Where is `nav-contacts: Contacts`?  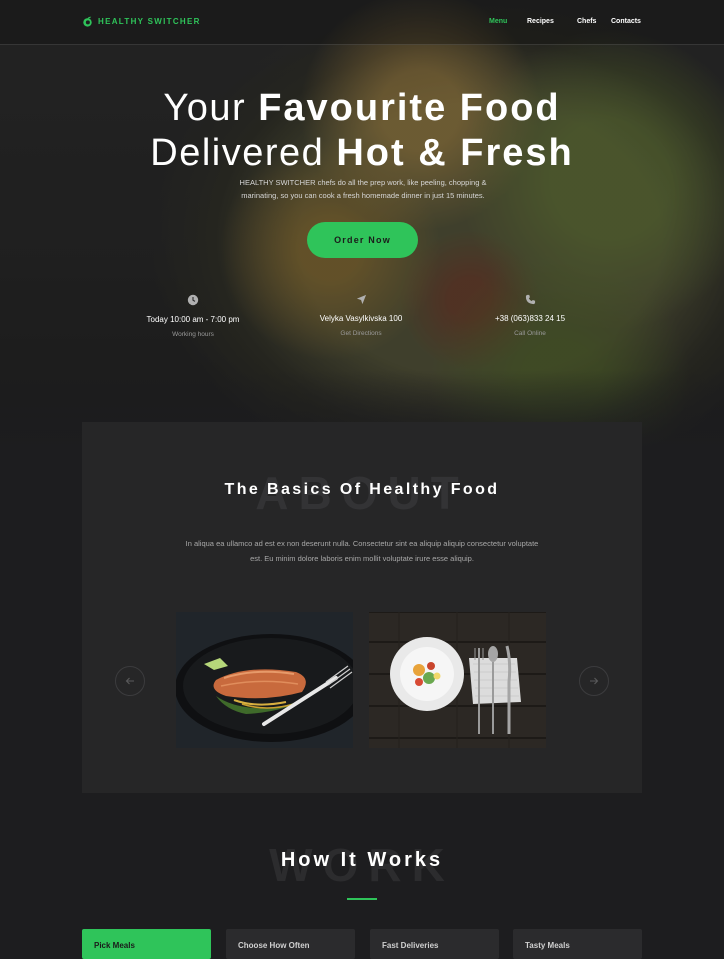 nav-contacts: Contacts is located at coordinates (626, 21).